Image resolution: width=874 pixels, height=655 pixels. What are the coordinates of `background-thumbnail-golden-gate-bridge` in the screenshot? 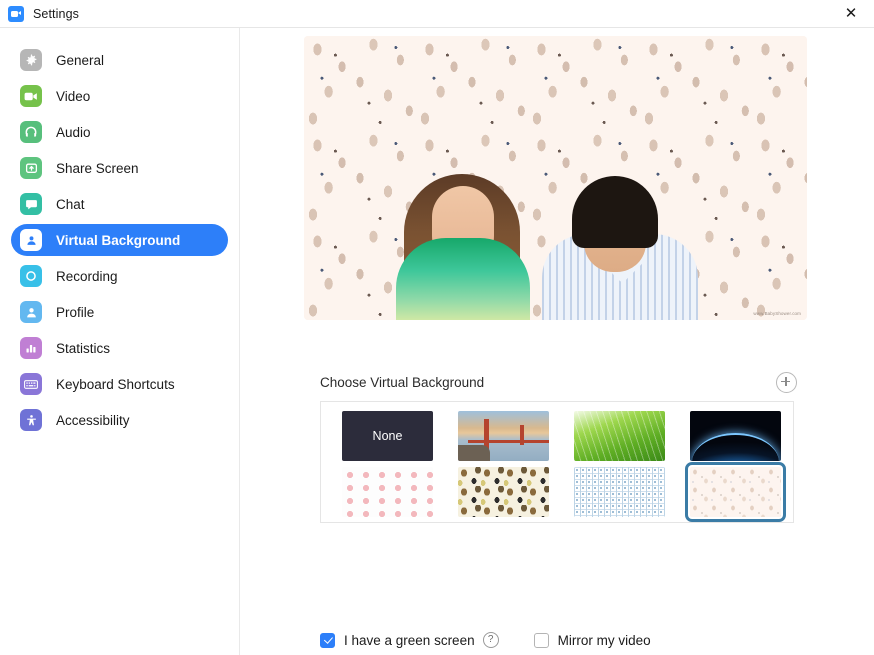 It's located at (503, 436).